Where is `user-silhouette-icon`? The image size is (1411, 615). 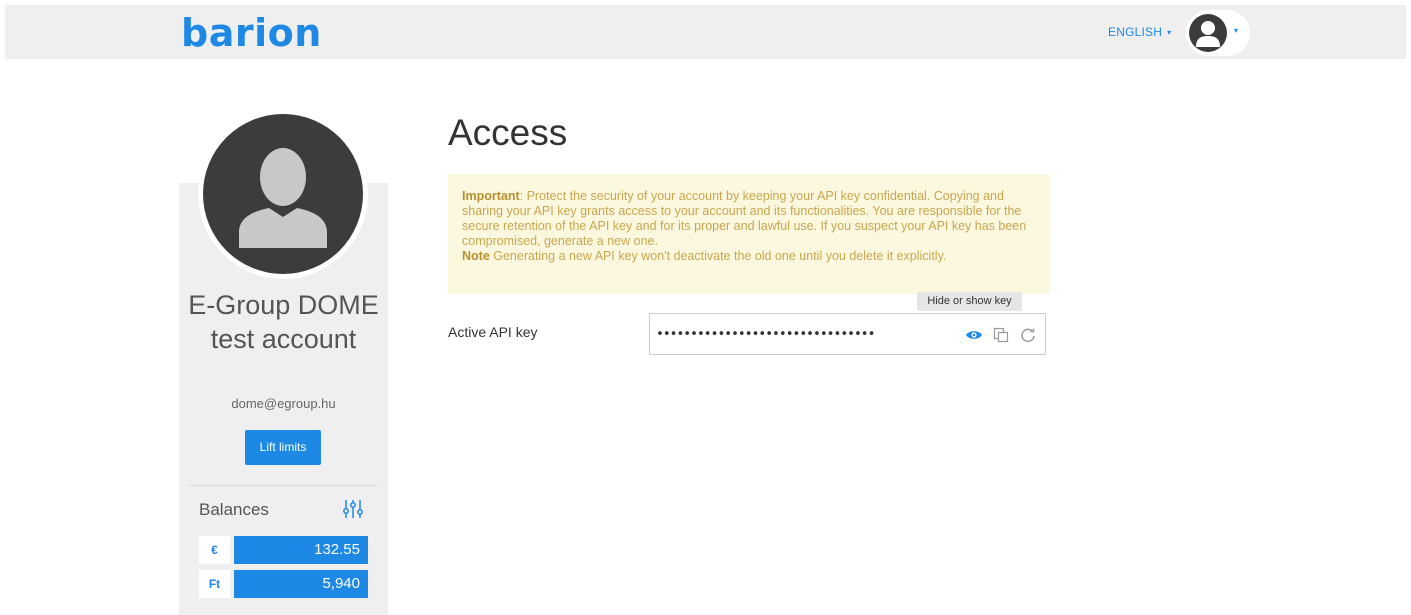 user-silhouette-icon is located at coordinates (283, 194).